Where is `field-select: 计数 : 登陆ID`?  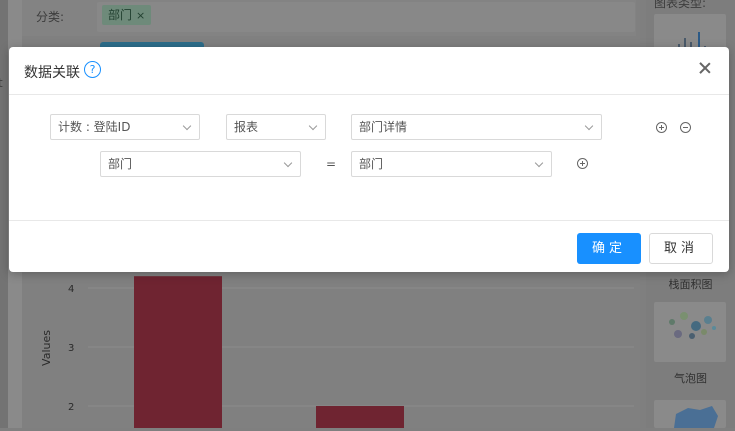 field-select: 计数 : 登陆ID is located at coordinates (125, 127).